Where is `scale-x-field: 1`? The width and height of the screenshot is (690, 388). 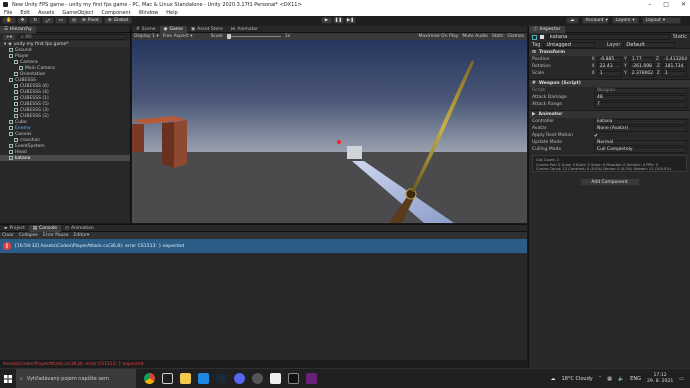 scale-x-field: 1 is located at coordinates (609, 73).